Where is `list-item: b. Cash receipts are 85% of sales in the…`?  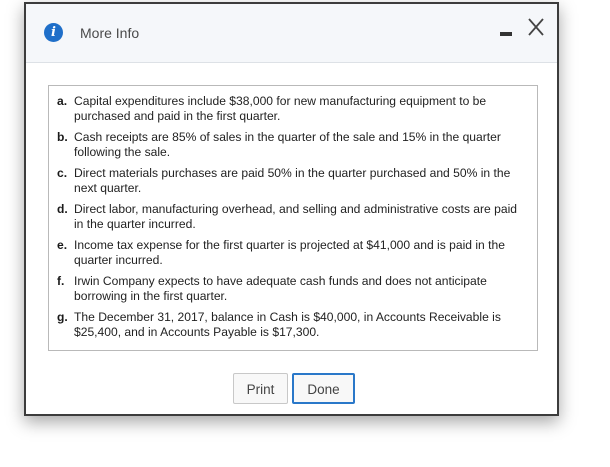 list-item: b. Cash receipts are 85% of sales in the… is located at coordinates (292, 145).